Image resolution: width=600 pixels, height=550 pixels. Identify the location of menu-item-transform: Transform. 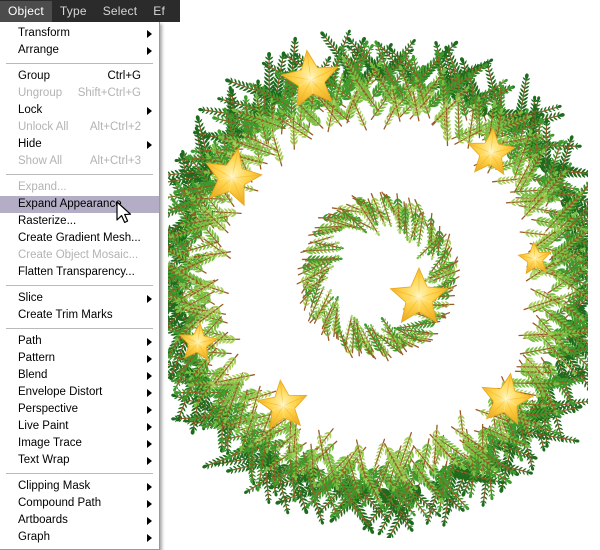
(79, 33).